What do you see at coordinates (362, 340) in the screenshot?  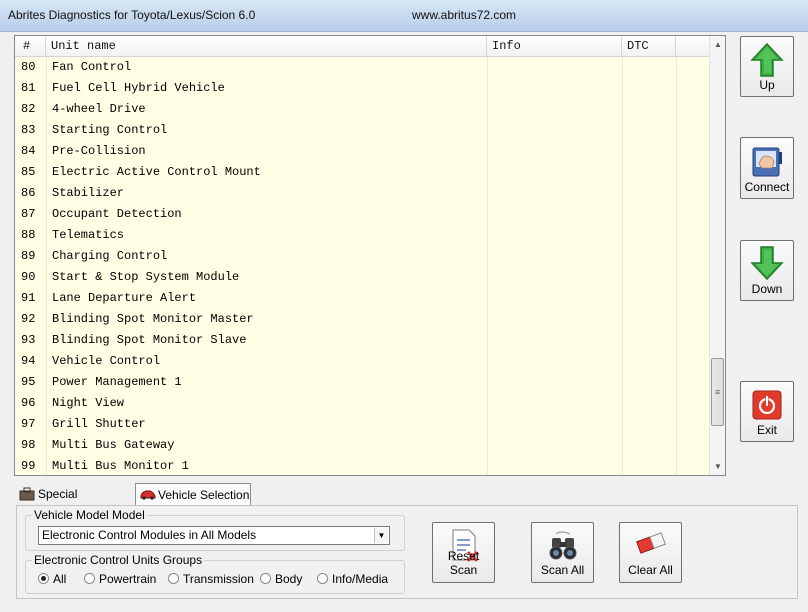 I see `table-row: 93 Blinding Spot Monitor Slave` at bounding box center [362, 340].